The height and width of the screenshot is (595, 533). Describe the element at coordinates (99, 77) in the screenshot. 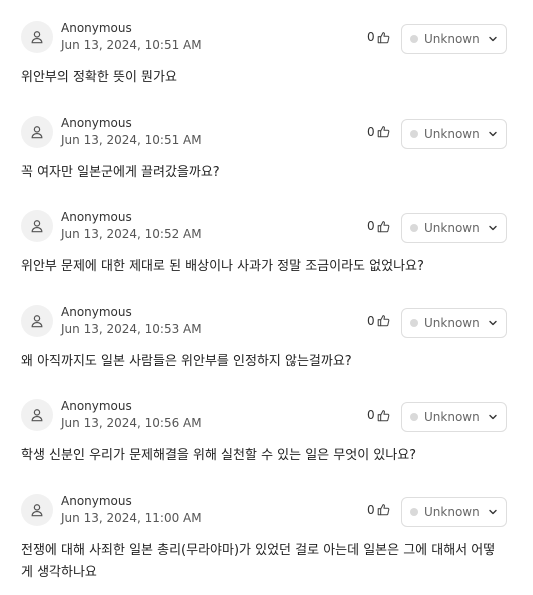

I see `question-text: 위안부의 정확한 뜻이 뭔가요` at that location.